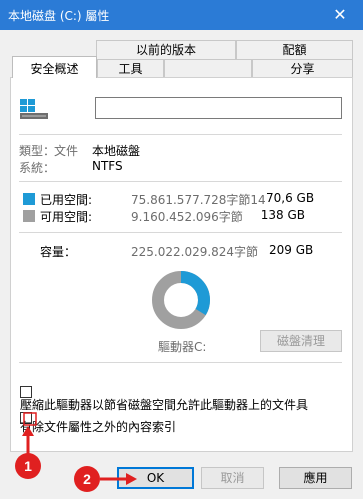  What do you see at coordinates (302, 68) in the screenshot?
I see `tab-sharing: 分享` at bounding box center [302, 68].